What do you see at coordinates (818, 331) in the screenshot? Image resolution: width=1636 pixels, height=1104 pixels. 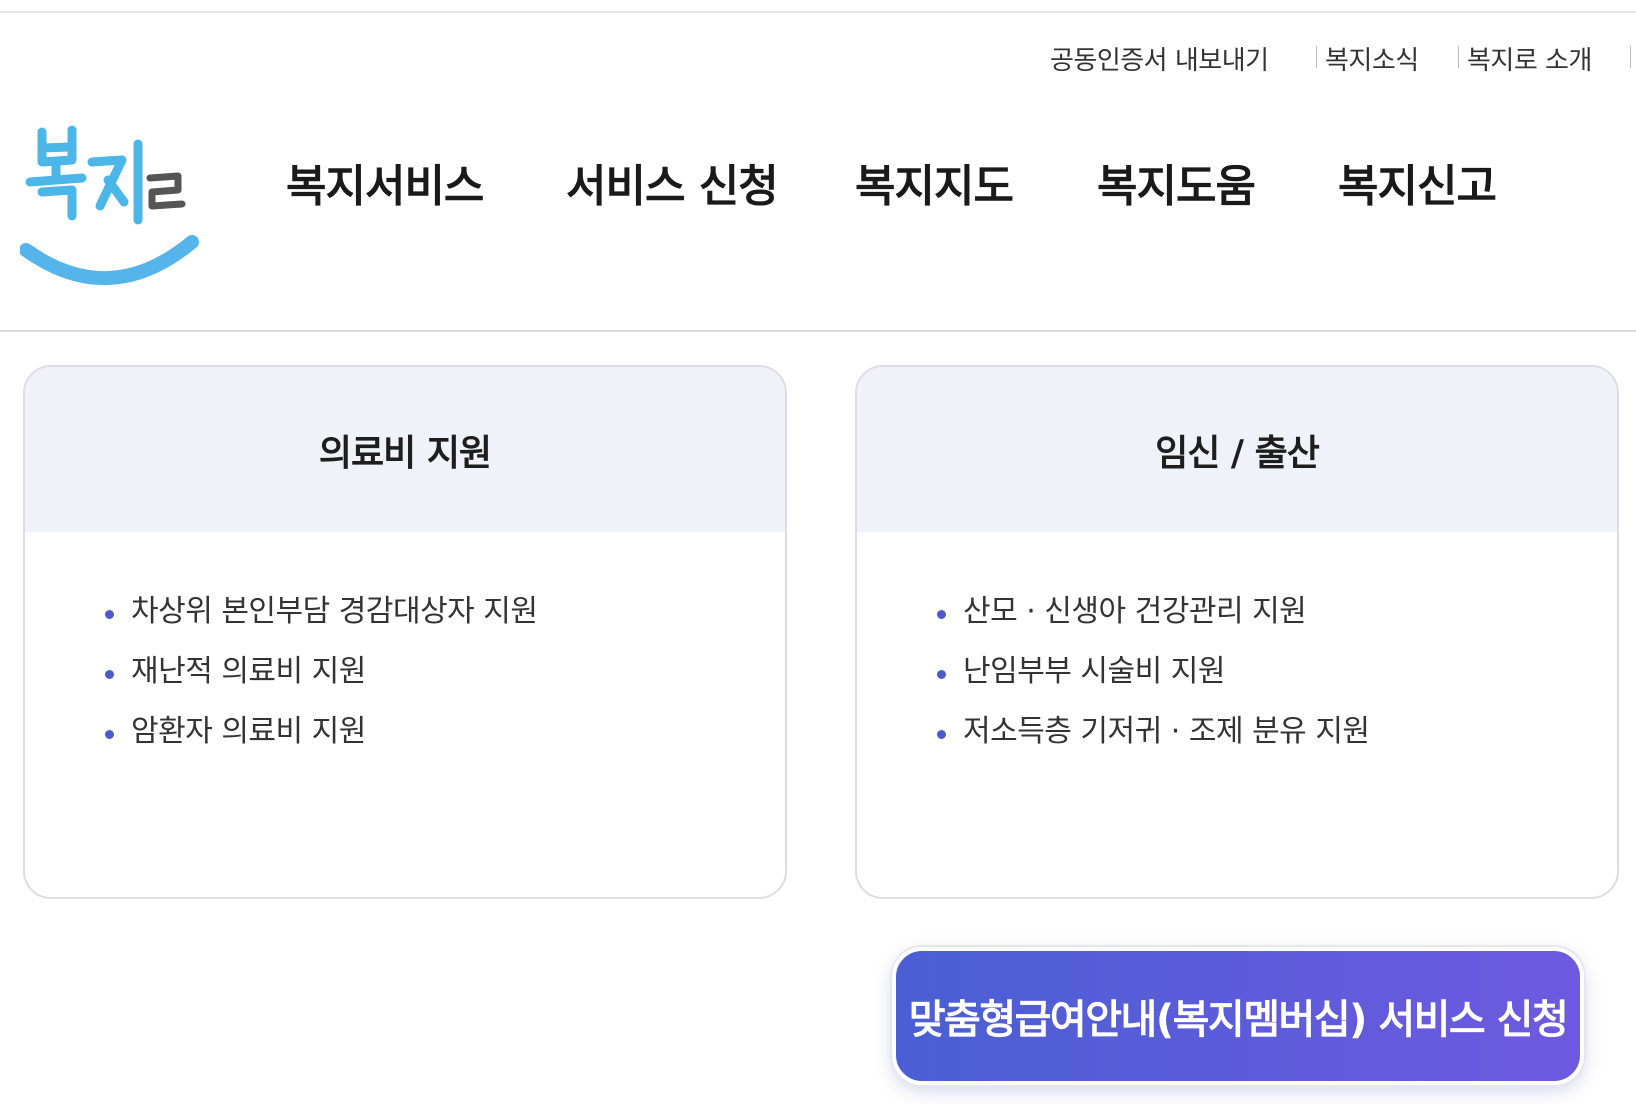 I see `header-divider` at bounding box center [818, 331].